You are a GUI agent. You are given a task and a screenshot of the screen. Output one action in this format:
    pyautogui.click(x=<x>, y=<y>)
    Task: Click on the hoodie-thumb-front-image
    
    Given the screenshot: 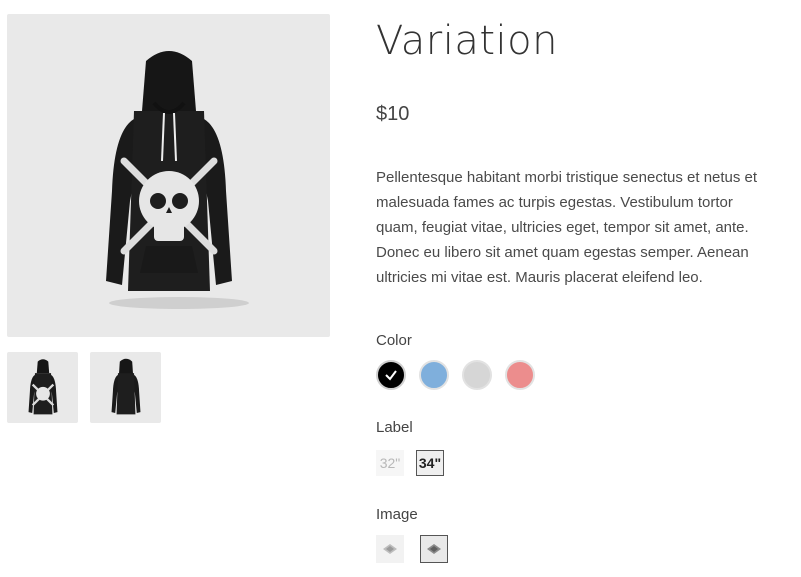 What is the action you would take?
    pyautogui.click(x=42, y=386)
    